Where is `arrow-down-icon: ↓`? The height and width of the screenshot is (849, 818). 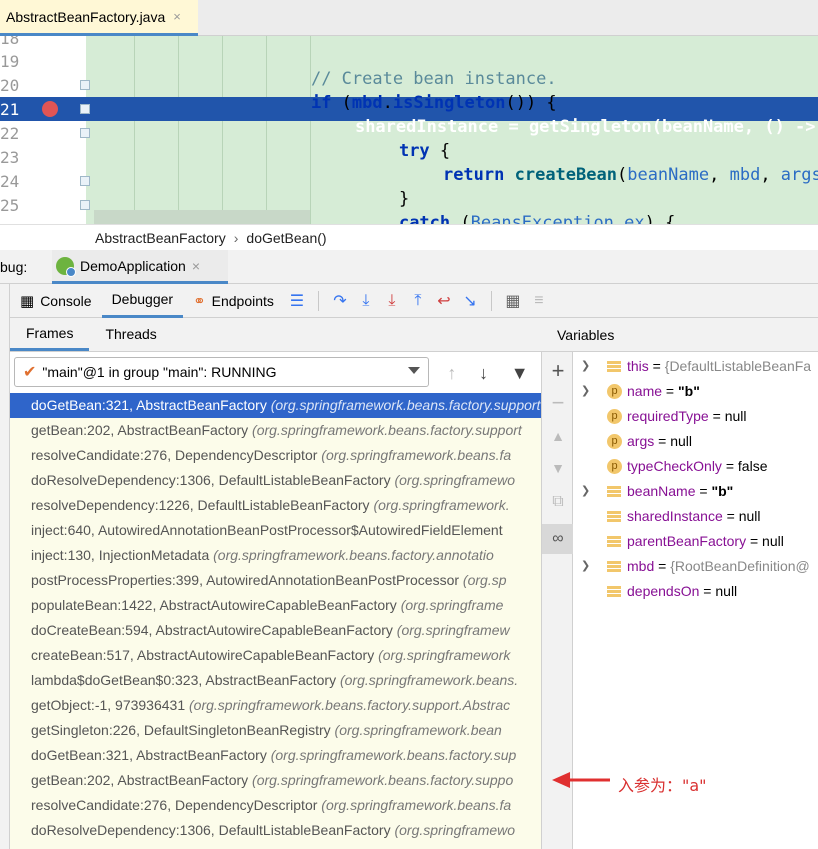 arrow-down-icon: ↓ is located at coordinates (483, 373).